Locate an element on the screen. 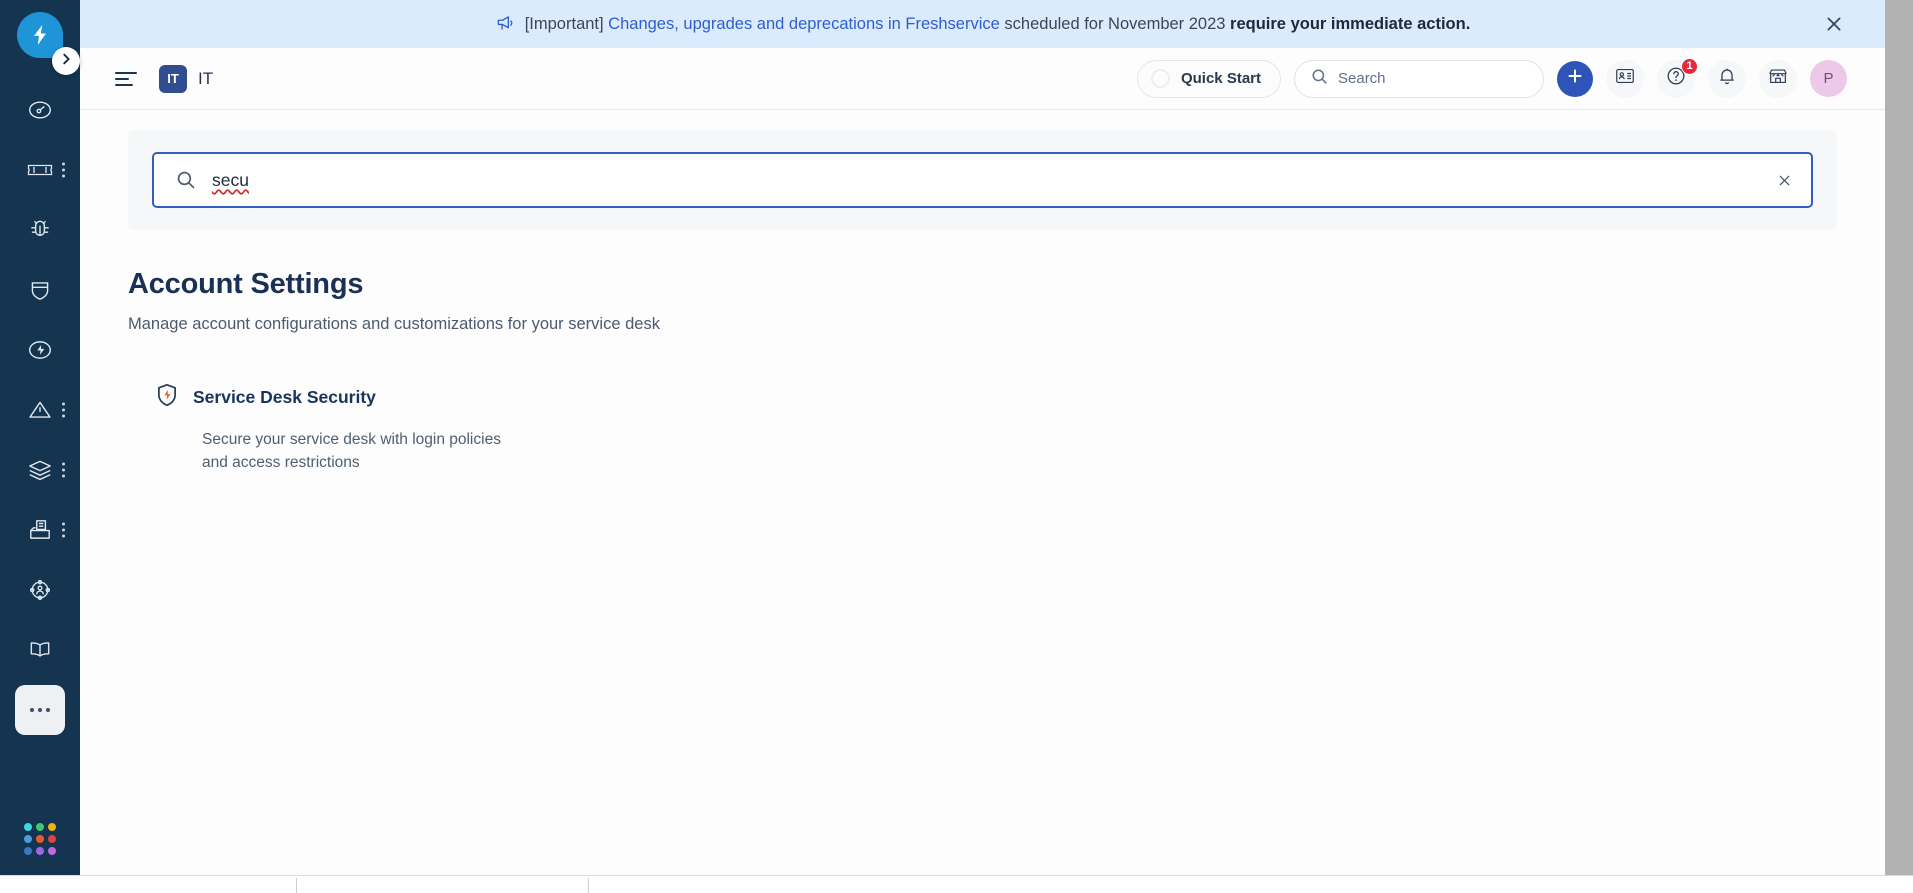  workspace-name: IT is located at coordinates (206, 78).